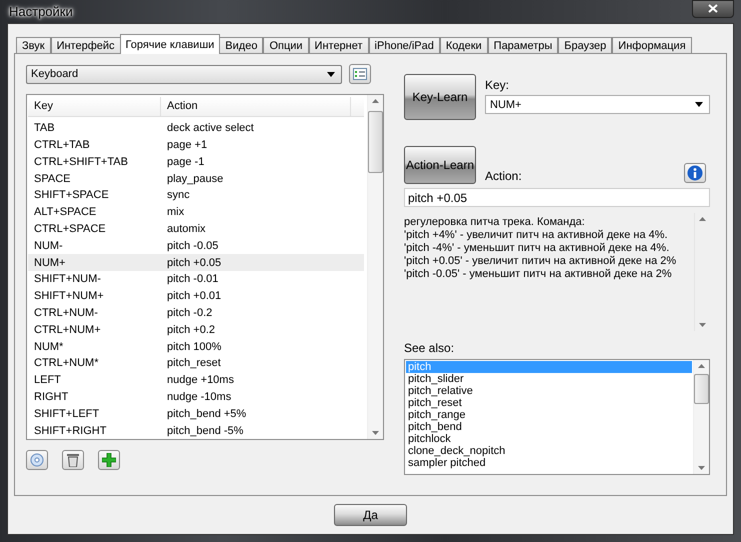 The height and width of the screenshot is (542, 741). I want to click on list-view-button, so click(360, 74).